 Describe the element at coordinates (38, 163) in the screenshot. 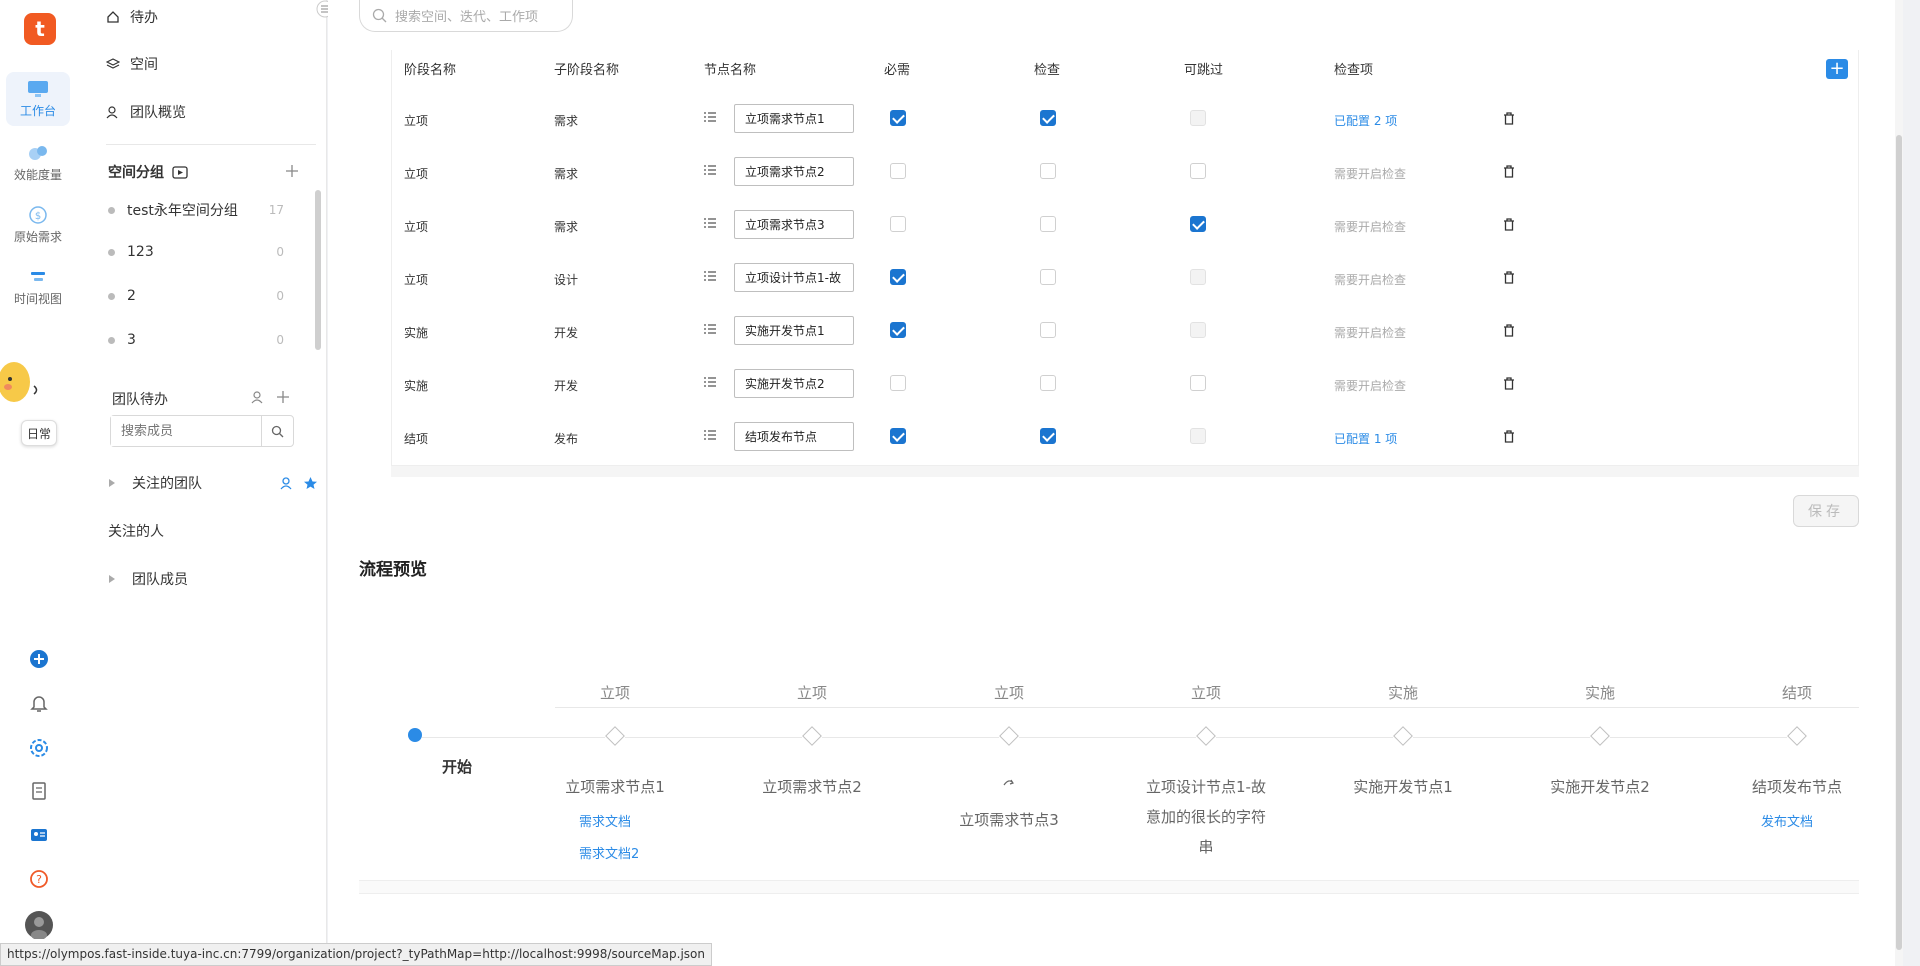

I see `rail-item-metrics: 效能度量` at that location.